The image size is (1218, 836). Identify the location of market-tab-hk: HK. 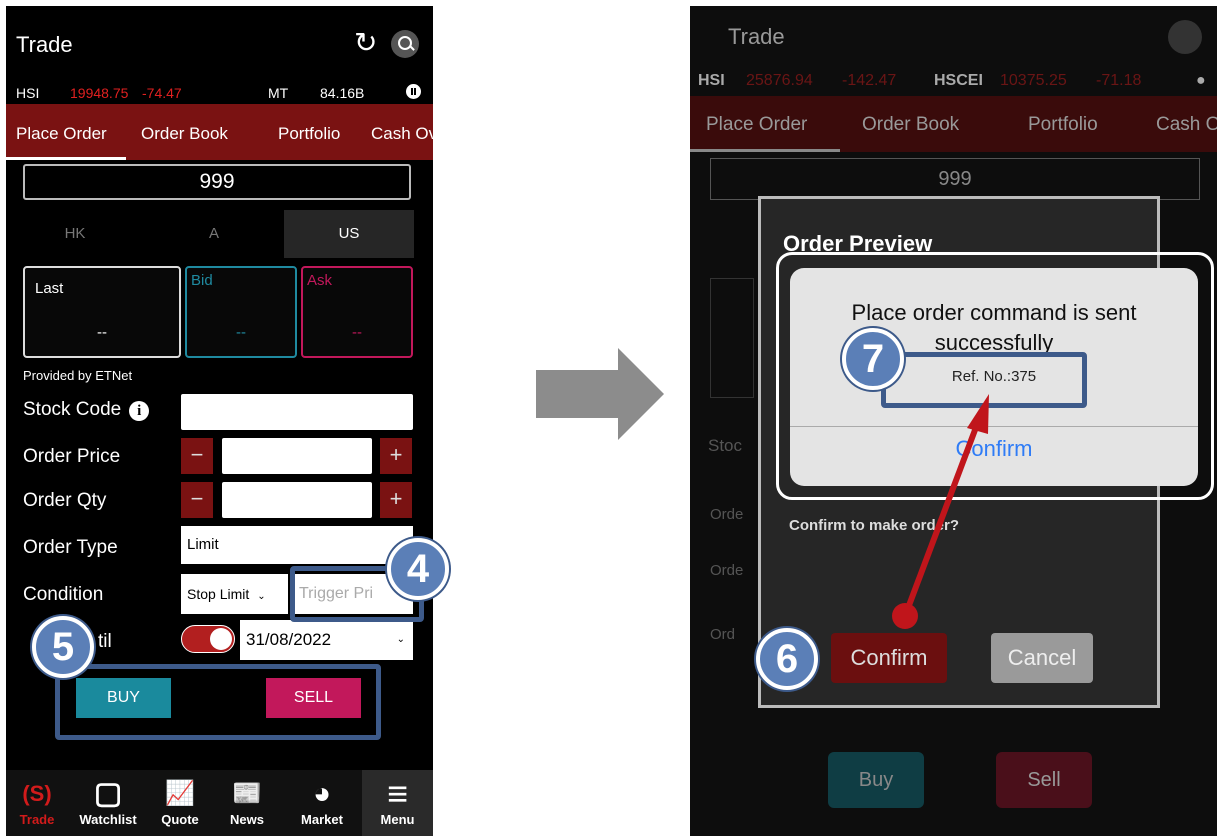
(75, 234).